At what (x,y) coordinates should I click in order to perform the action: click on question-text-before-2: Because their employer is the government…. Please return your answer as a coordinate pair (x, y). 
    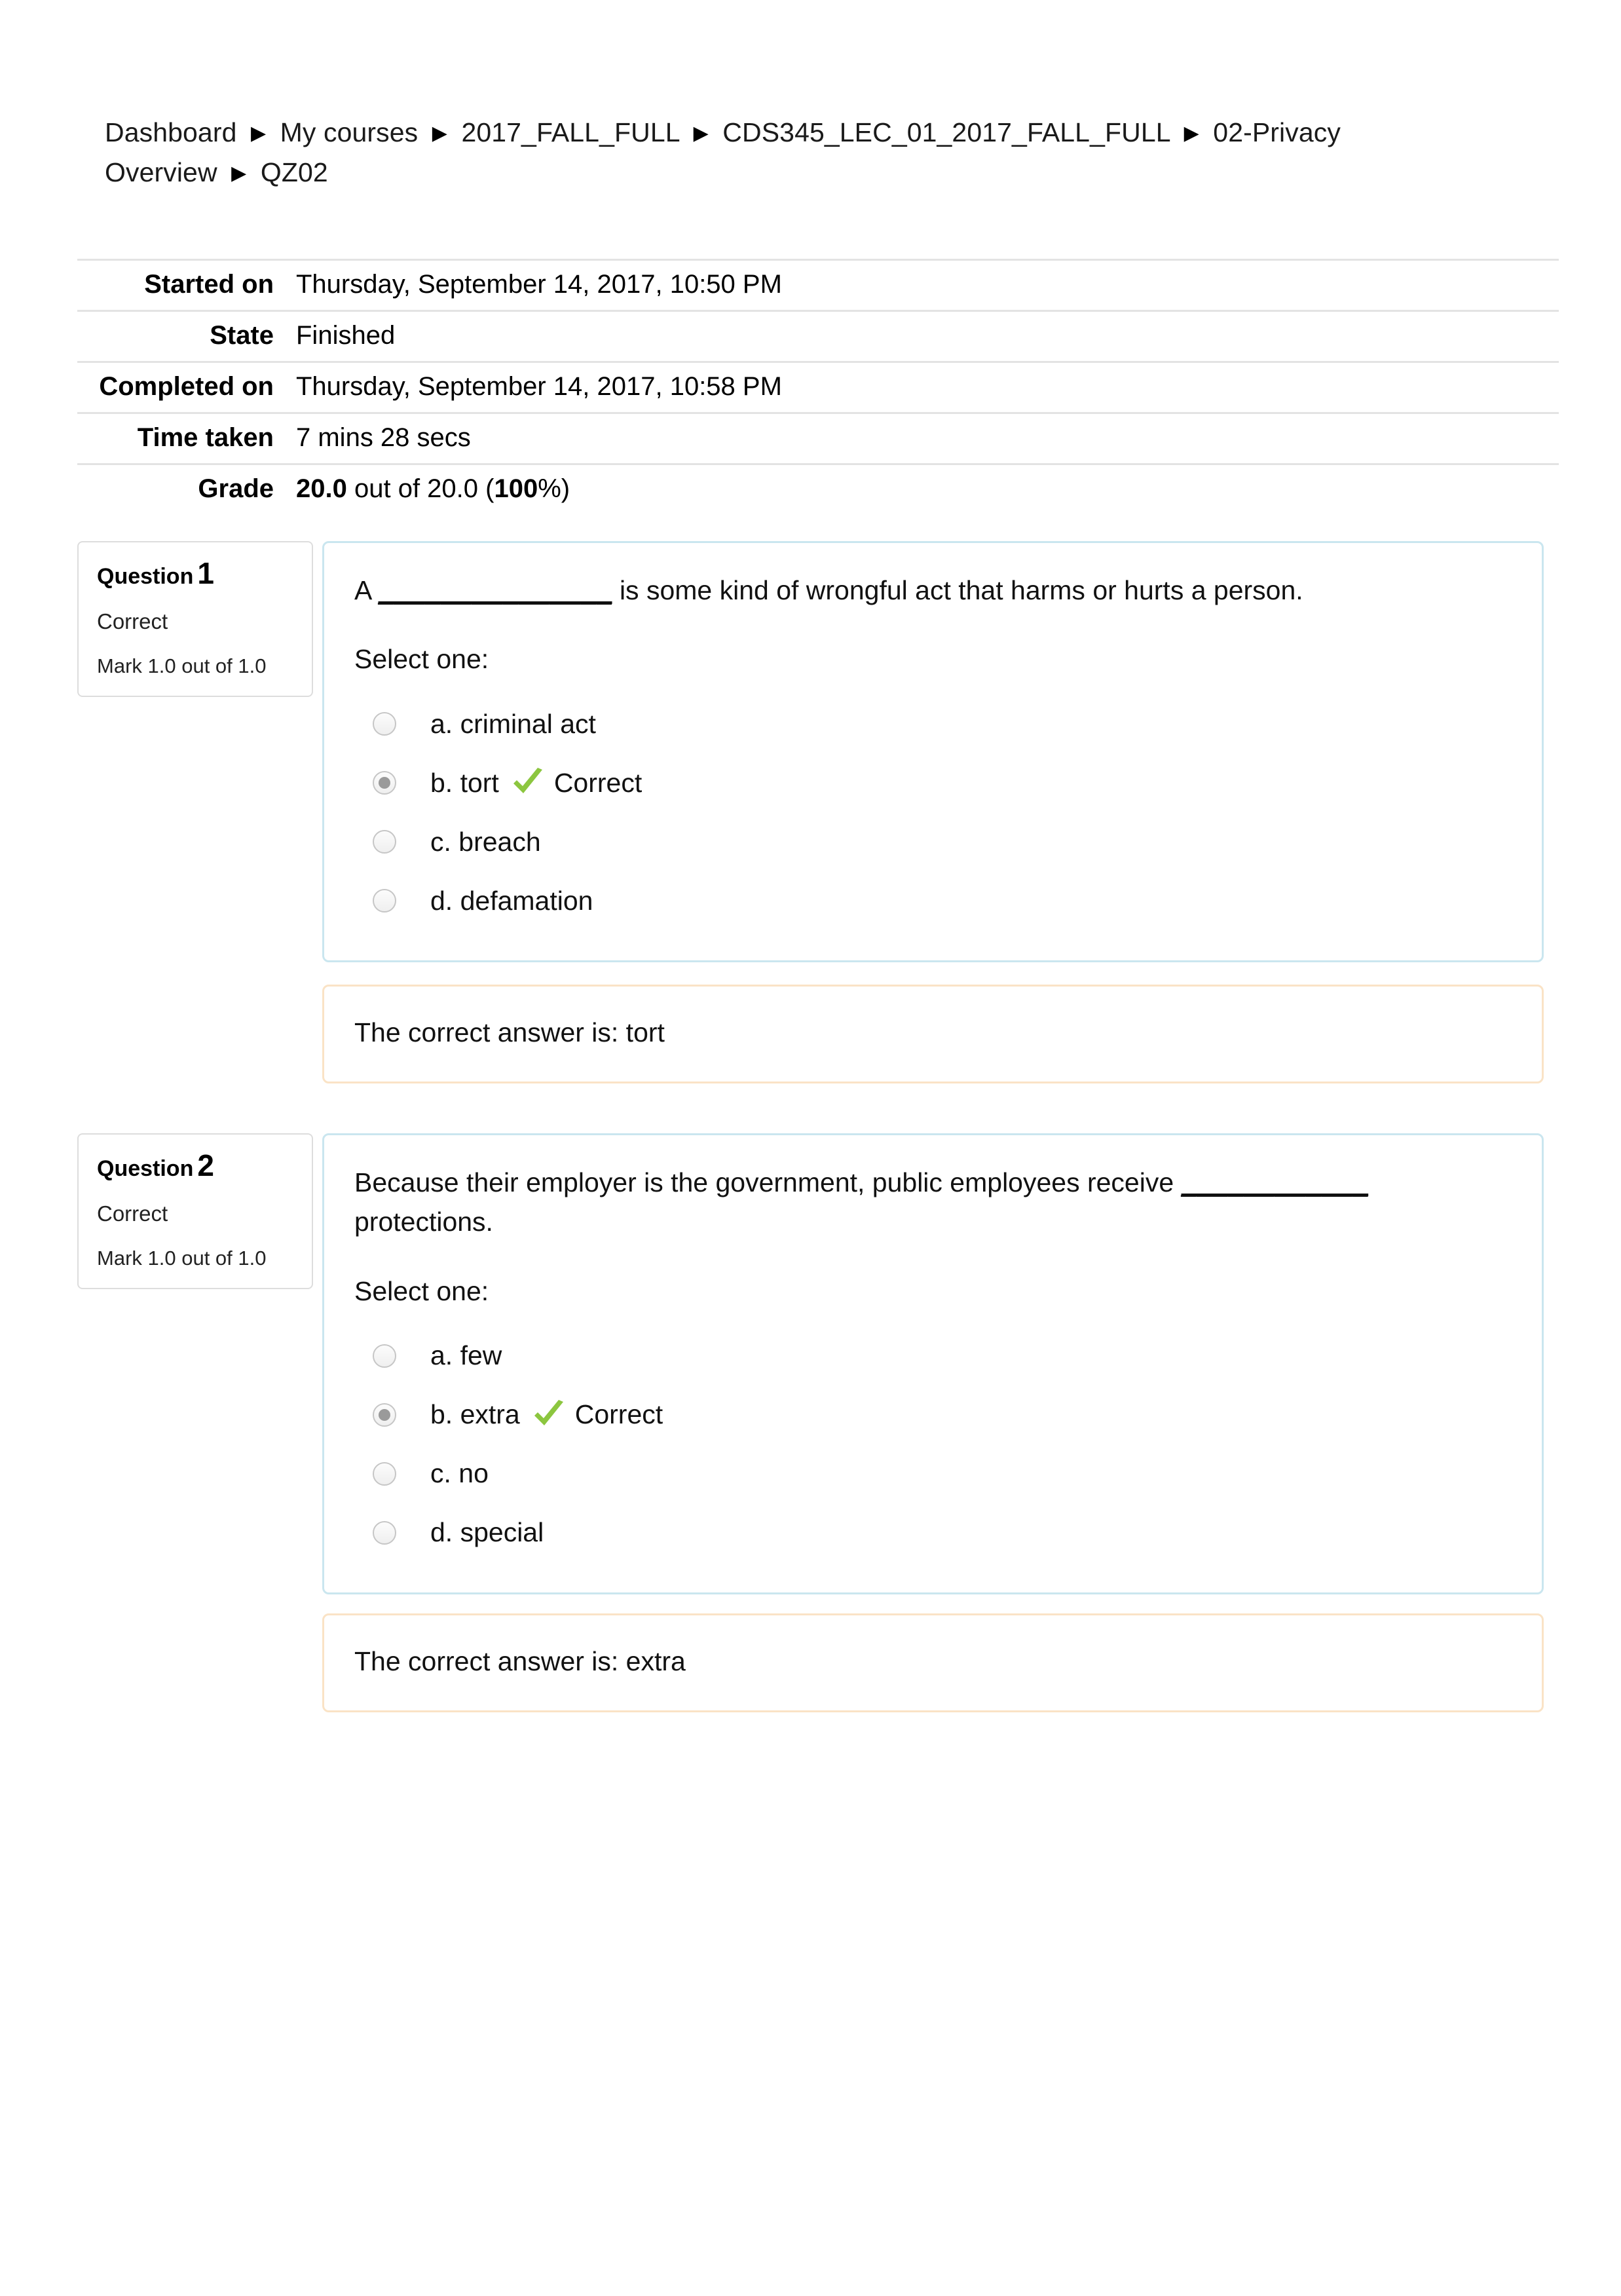
    Looking at the image, I should click on (764, 1182).